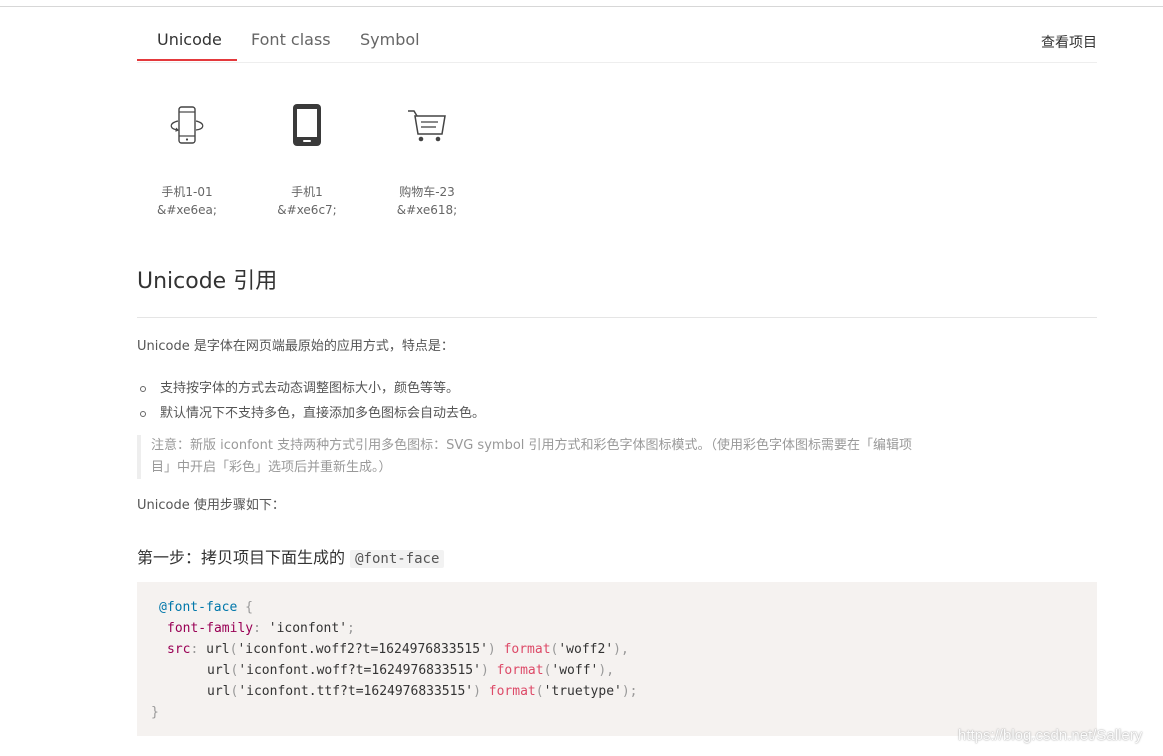 The height and width of the screenshot is (756, 1163). I want to click on list-item-text: 支持按字体的方式去动态调整图标大小，颜色等等。, so click(310, 388).